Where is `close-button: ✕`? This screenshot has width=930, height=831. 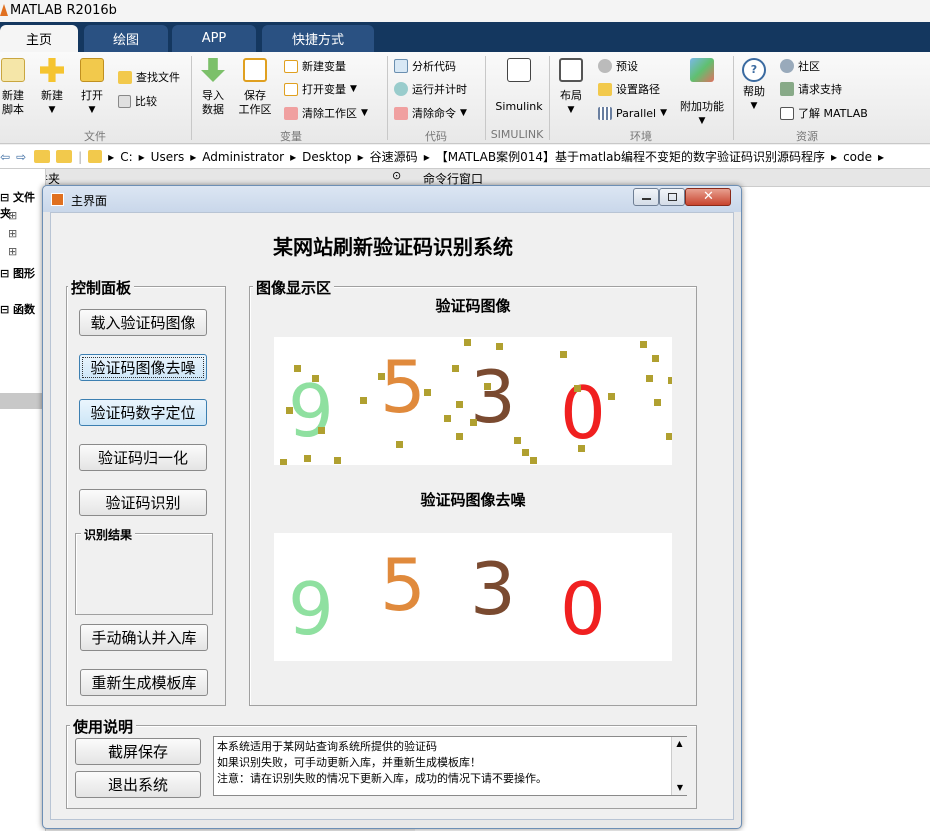
close-button: ✕ is located at coordinates (708, 197).